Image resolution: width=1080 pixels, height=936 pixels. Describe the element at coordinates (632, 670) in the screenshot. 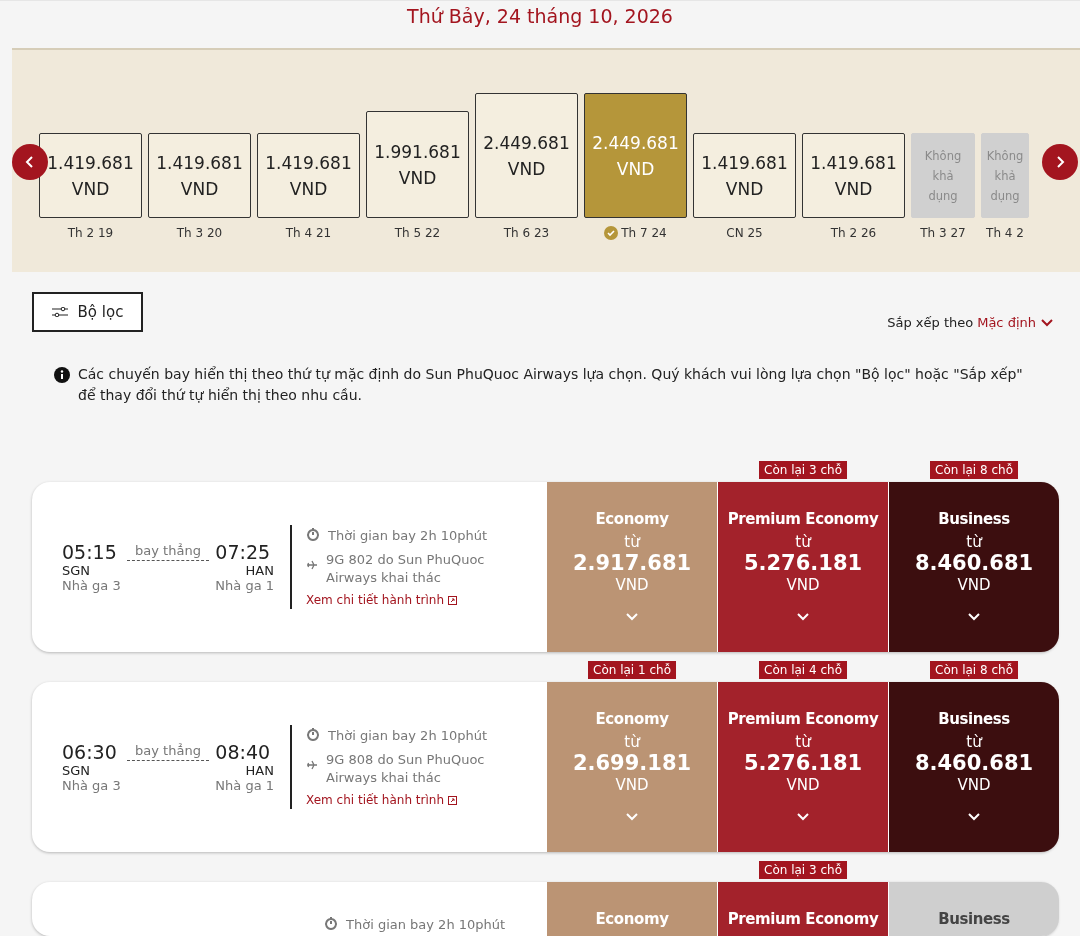

I see `seats-left-badge: Còn lại 1 chỗ` at that location.